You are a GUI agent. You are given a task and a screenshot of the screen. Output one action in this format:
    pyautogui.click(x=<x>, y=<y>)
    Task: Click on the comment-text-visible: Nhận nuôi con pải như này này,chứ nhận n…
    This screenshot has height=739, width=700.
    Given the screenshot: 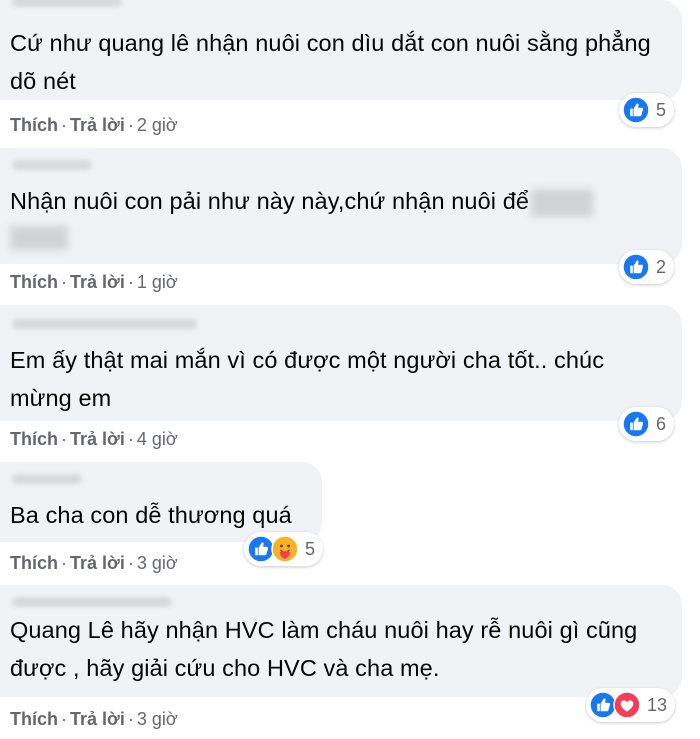 What is the action you would take?
    pyautogui.click(x=270, y=201)
    